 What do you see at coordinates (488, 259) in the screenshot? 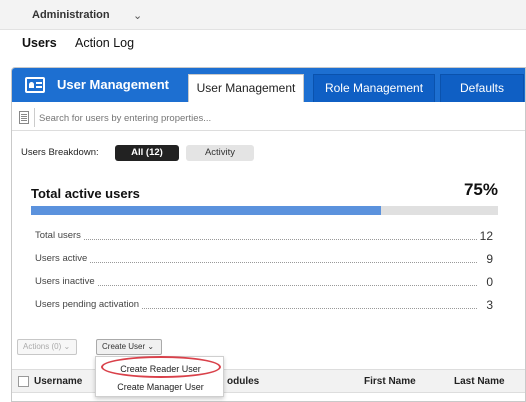
I see `stat-value: 9` at bounding box center [488, 259].